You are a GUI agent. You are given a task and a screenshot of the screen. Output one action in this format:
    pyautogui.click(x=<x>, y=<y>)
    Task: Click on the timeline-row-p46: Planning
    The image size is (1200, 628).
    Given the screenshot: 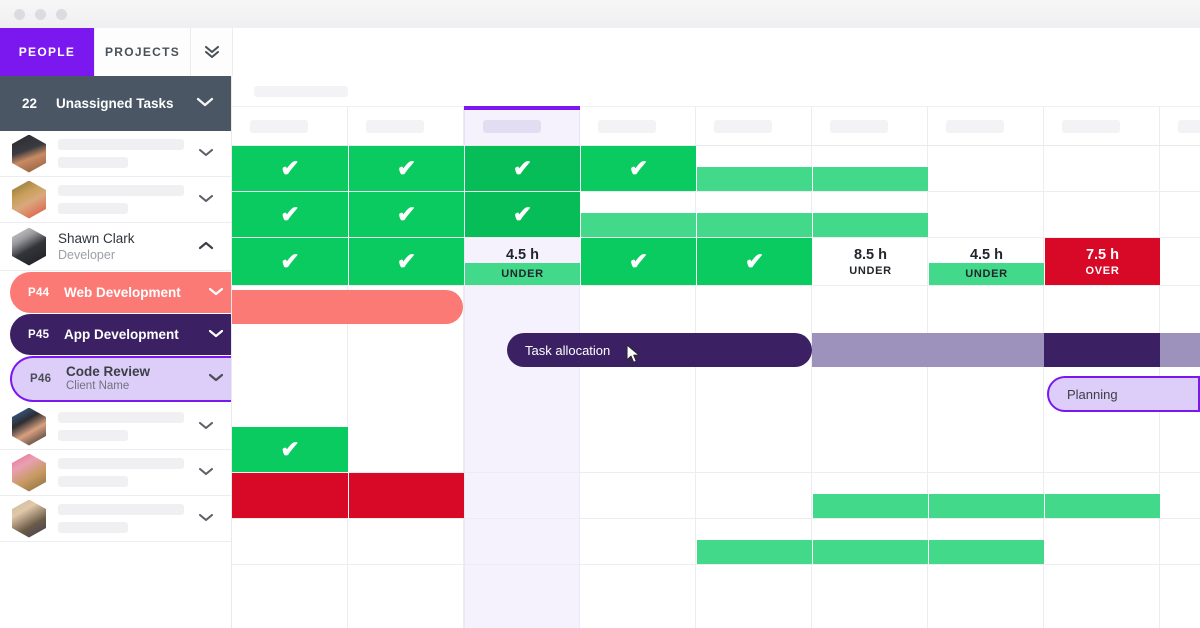 What is the action you would take?
    pyautogui.click(x=716, y=396)
    